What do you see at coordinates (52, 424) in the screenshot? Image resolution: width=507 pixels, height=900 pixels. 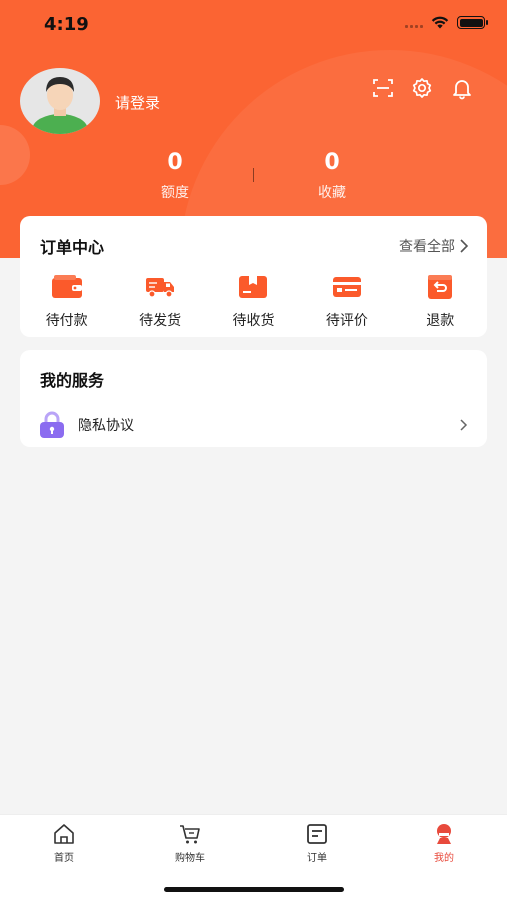 I see `lock-icon` at bounding box center [52, 424].